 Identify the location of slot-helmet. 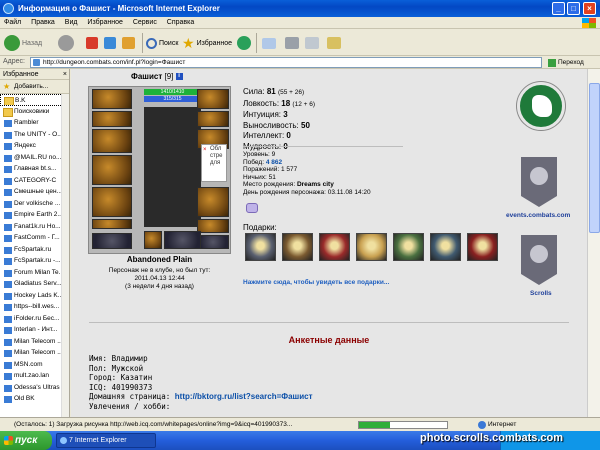
(112, 99).